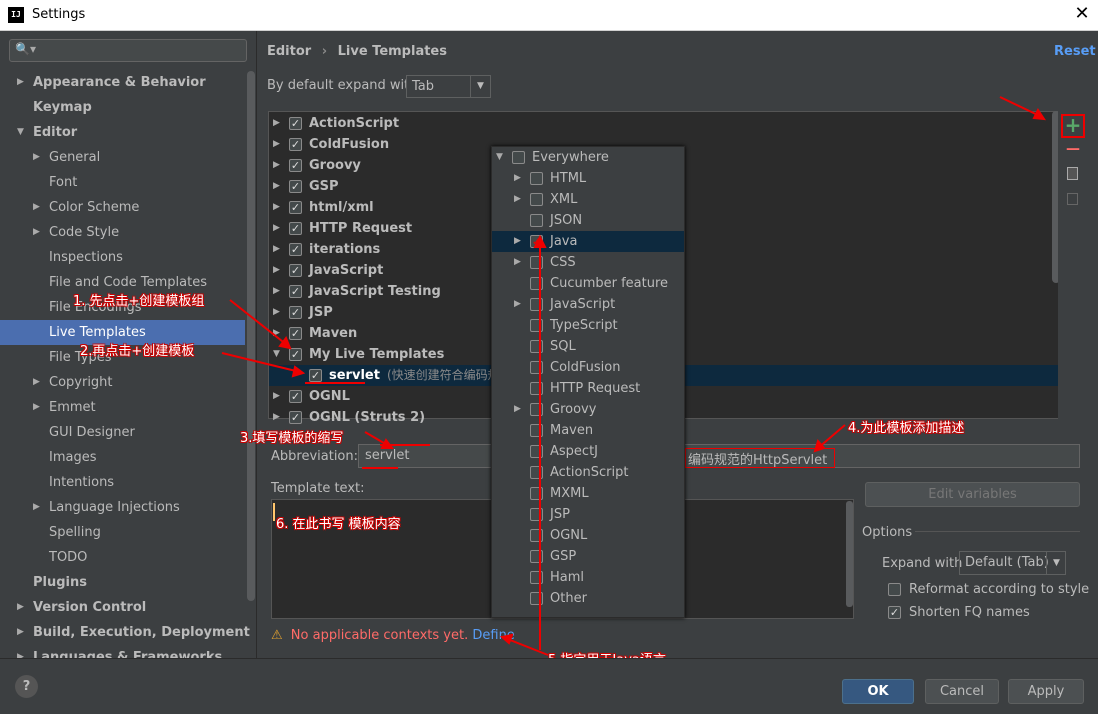 This screenshot has width=1098, height=714. I want to click on apply-button: Apply, so click(1046, 691).